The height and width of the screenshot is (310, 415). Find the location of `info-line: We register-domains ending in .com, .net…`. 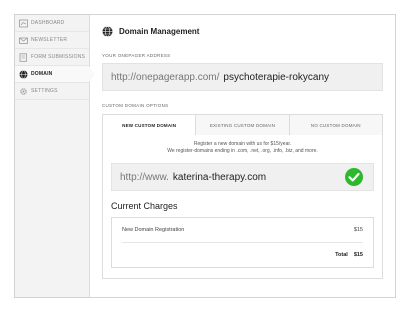

info-line: We register-domains ending in .com, .net… is located at coordinates (242, 151).